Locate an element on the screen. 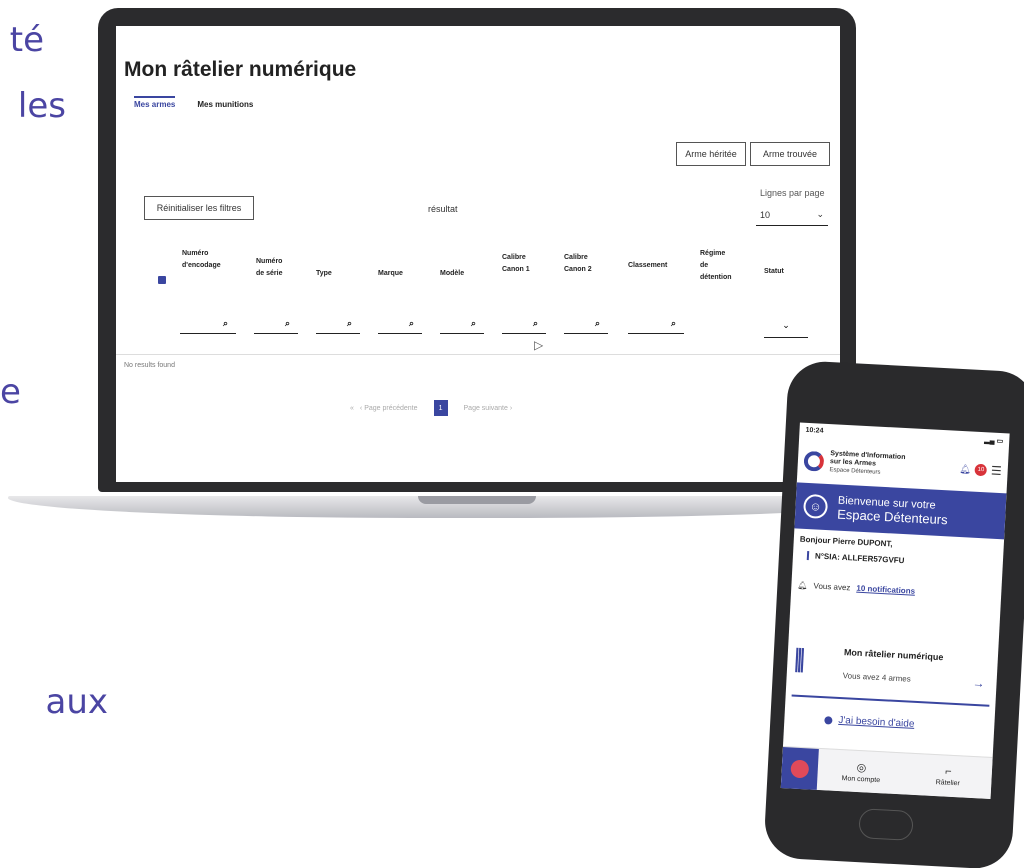  notifications-button: 🔔︎ 10 ☰ is located at coordinates (980, 470).